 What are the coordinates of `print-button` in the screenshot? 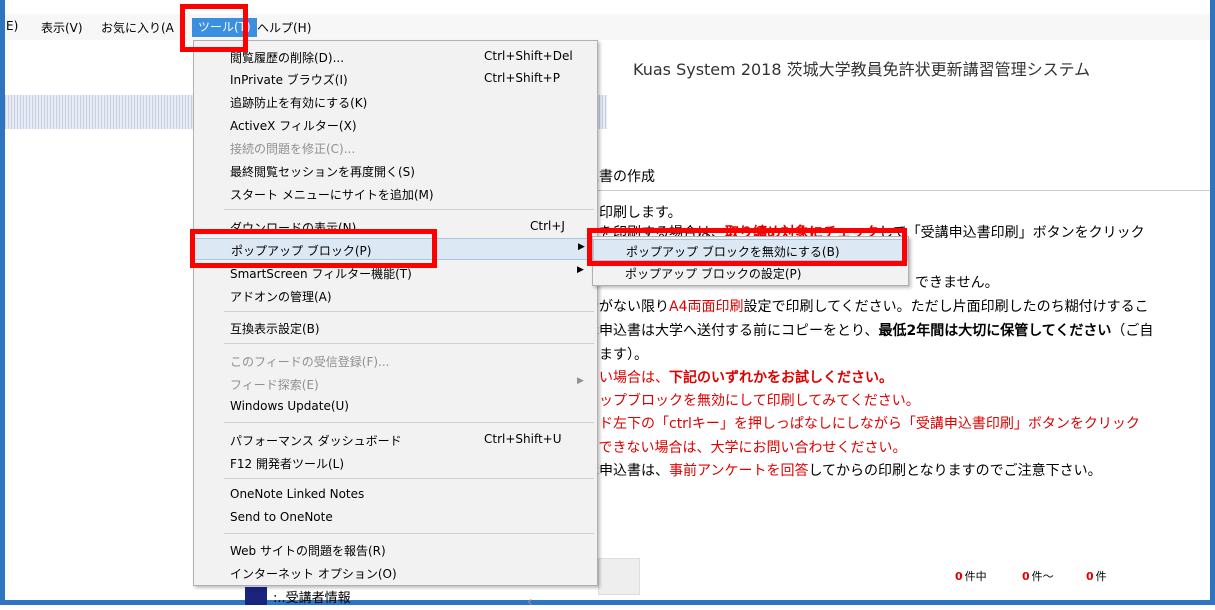 It's located at (619, 576).